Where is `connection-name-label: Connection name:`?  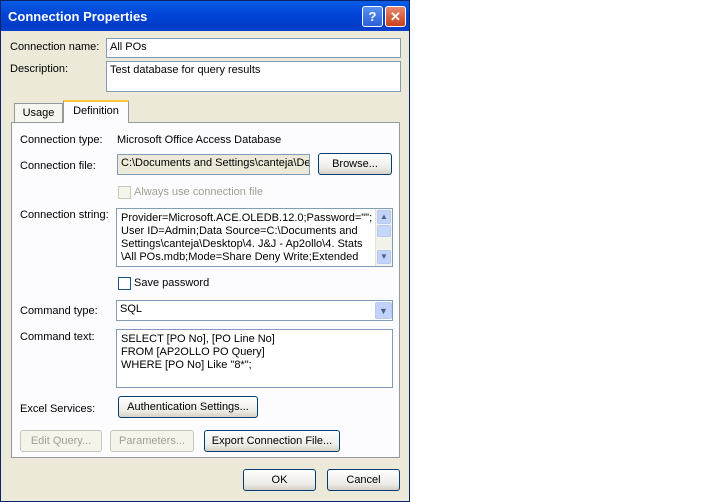 connection-name-label: Connection name: is located at coordinates (55, 47).